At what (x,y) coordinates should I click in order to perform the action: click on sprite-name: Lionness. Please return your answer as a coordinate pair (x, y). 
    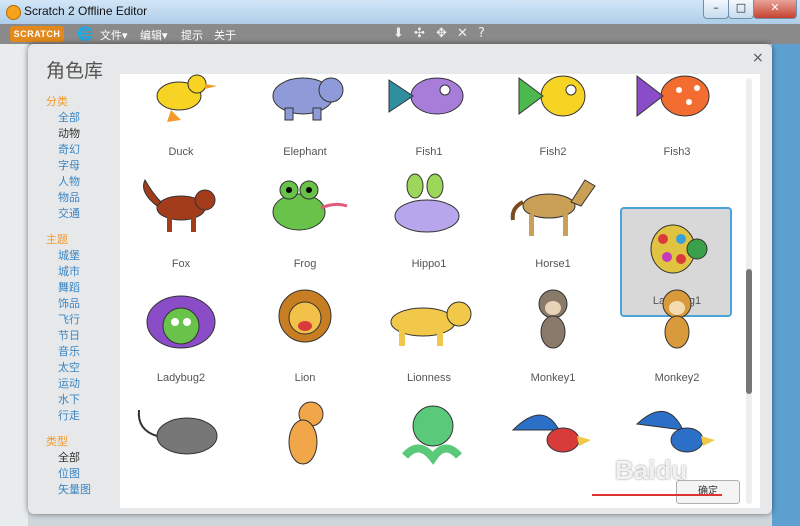
    Looking at the image, I should click on (429, 378).